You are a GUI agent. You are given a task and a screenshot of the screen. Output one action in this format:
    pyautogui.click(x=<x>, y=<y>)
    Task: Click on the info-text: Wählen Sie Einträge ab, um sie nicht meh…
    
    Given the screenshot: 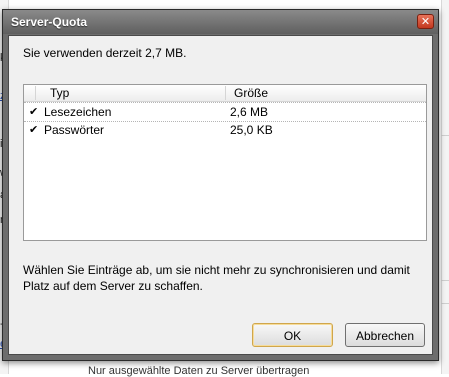 What is the action you would take?
    pyautogui.click(x=216, y=278)
    